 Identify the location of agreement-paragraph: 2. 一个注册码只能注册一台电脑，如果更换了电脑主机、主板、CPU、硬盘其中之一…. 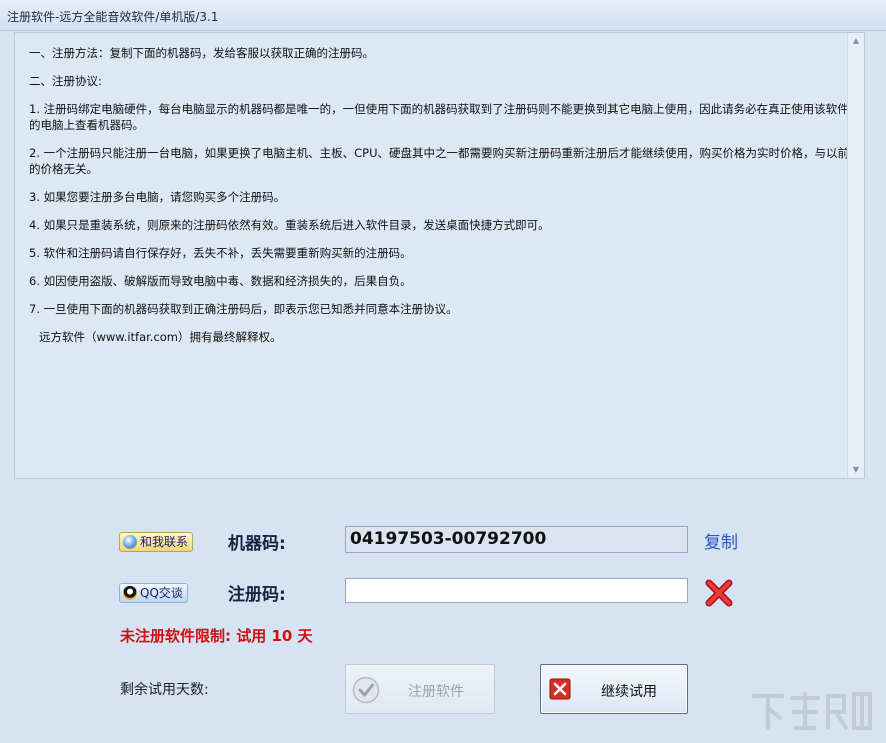
(439, 161).